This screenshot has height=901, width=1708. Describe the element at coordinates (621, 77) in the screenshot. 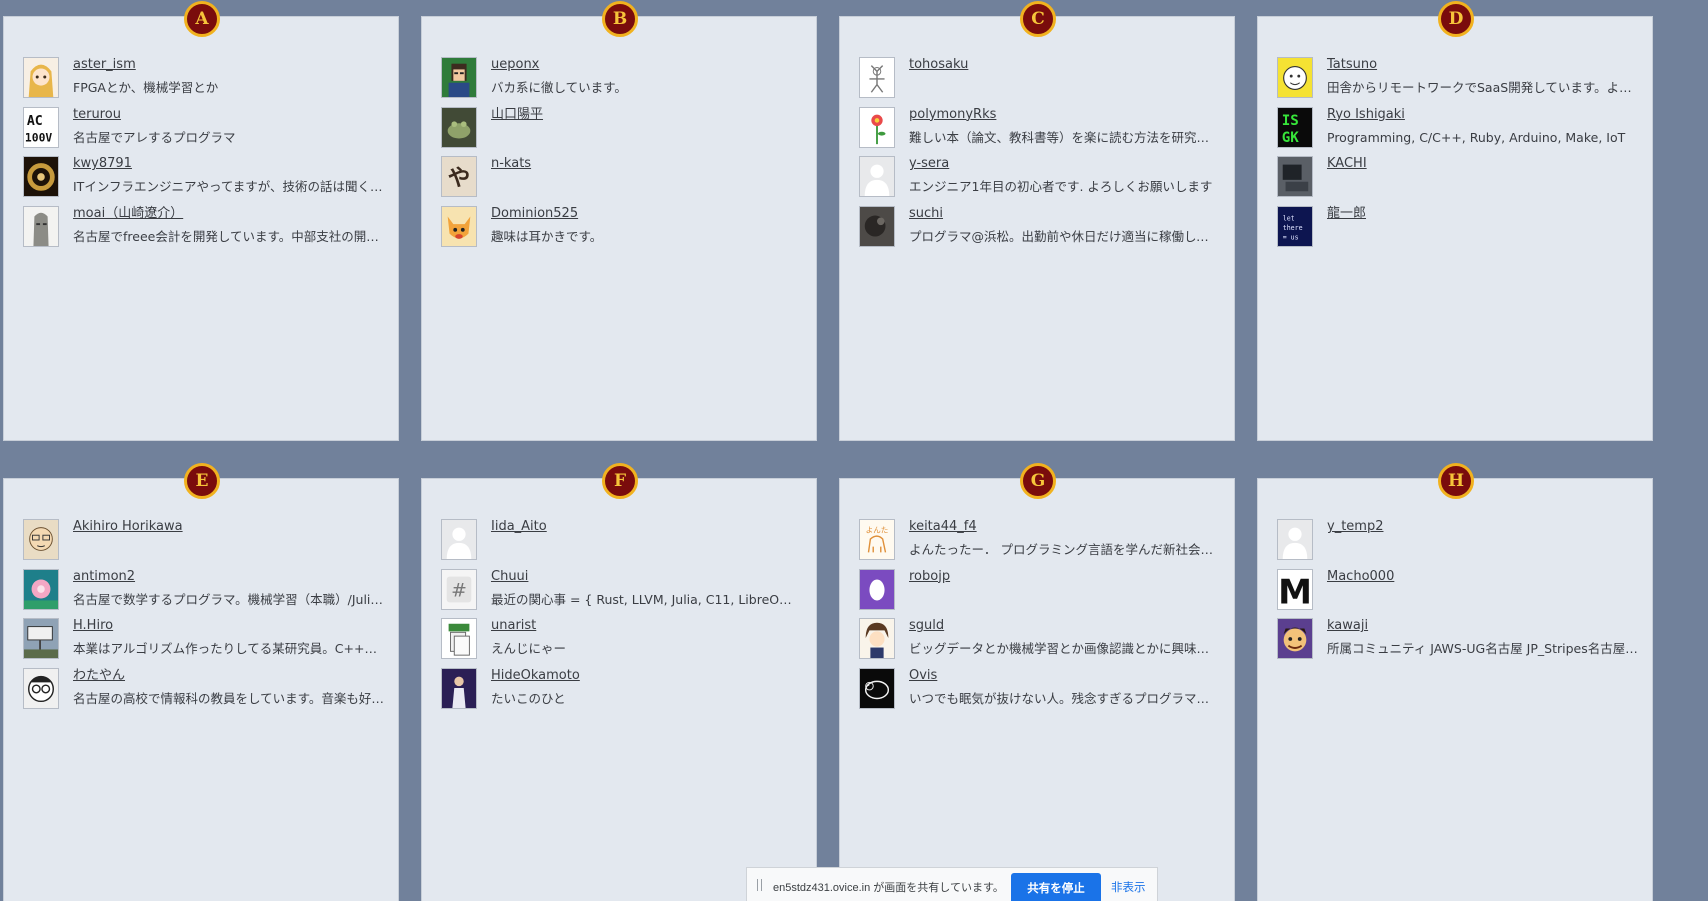

I see `member-item: ueponx バカ系に徹しています。` at that location.